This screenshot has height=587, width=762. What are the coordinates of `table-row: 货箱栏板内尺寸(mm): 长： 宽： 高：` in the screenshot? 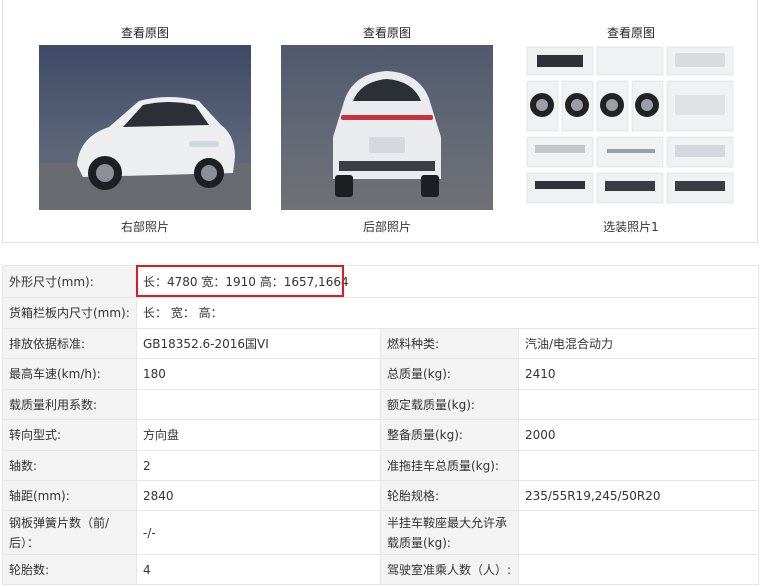 It's located at (381, 313).